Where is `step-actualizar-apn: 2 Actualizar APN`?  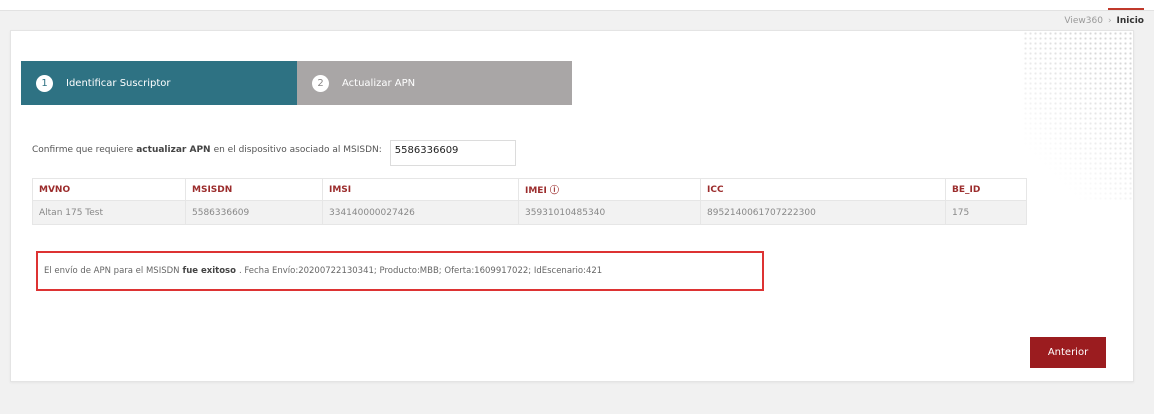 step-actualizar-apn: 2 Actualizar APN is located at coordinates (434, 83).